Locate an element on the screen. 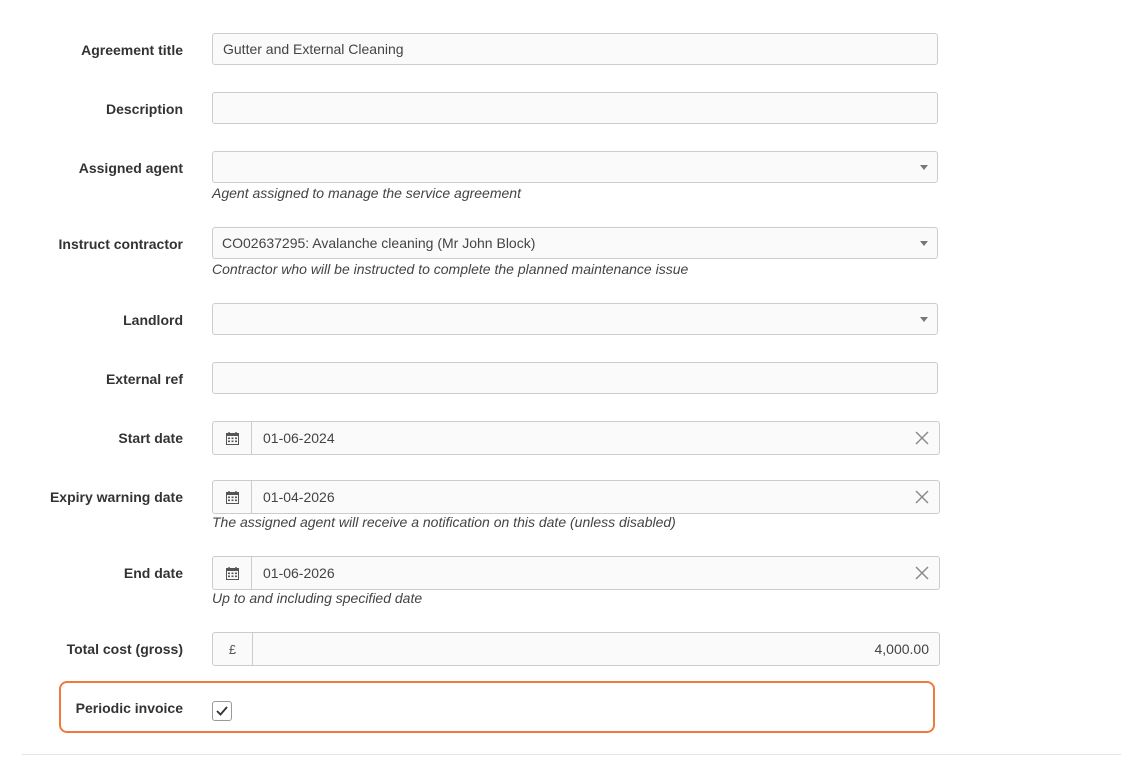 The width and height of the screenshot is (1121, 761). start-date-label: Start date is located at coordinates (150, 438).